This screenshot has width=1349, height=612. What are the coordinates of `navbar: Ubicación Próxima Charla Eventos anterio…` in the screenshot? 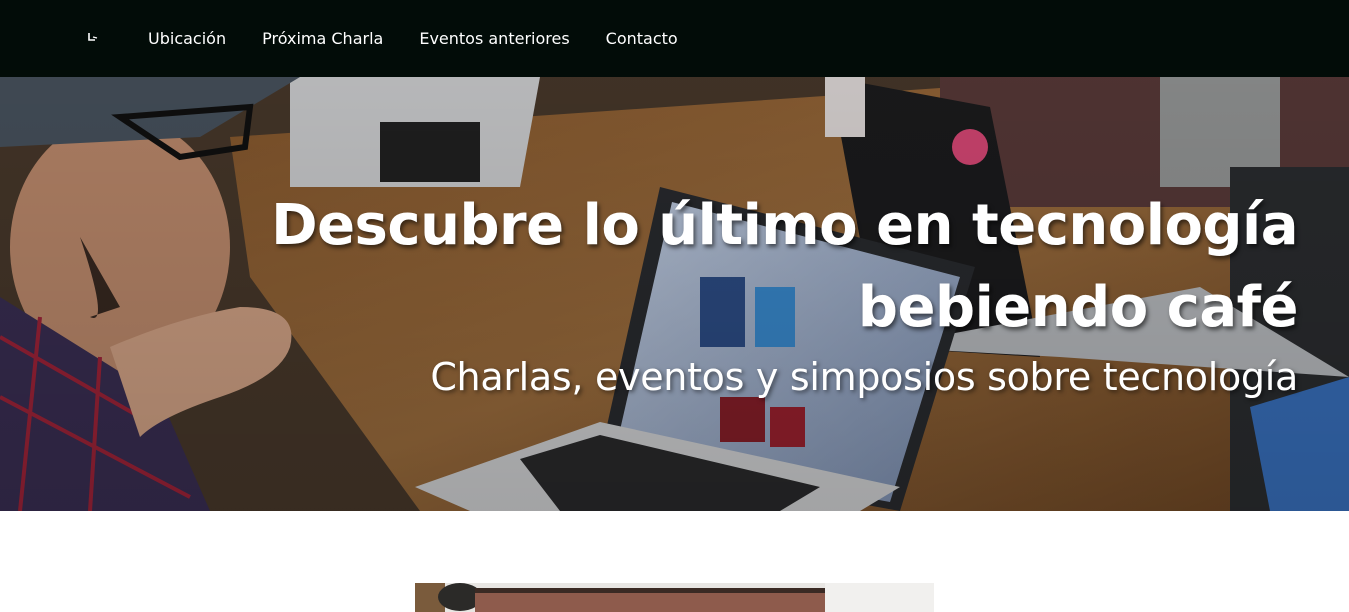 It's located at (674, 38).